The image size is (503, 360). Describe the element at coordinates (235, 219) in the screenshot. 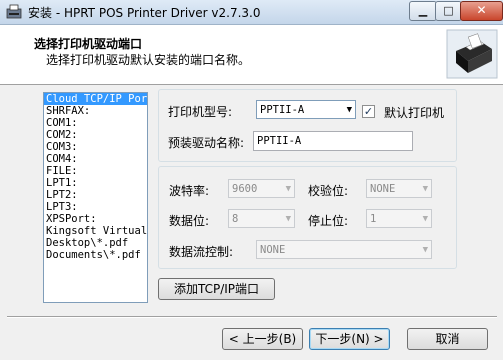

I see `data-bits-value: 8` at that location.